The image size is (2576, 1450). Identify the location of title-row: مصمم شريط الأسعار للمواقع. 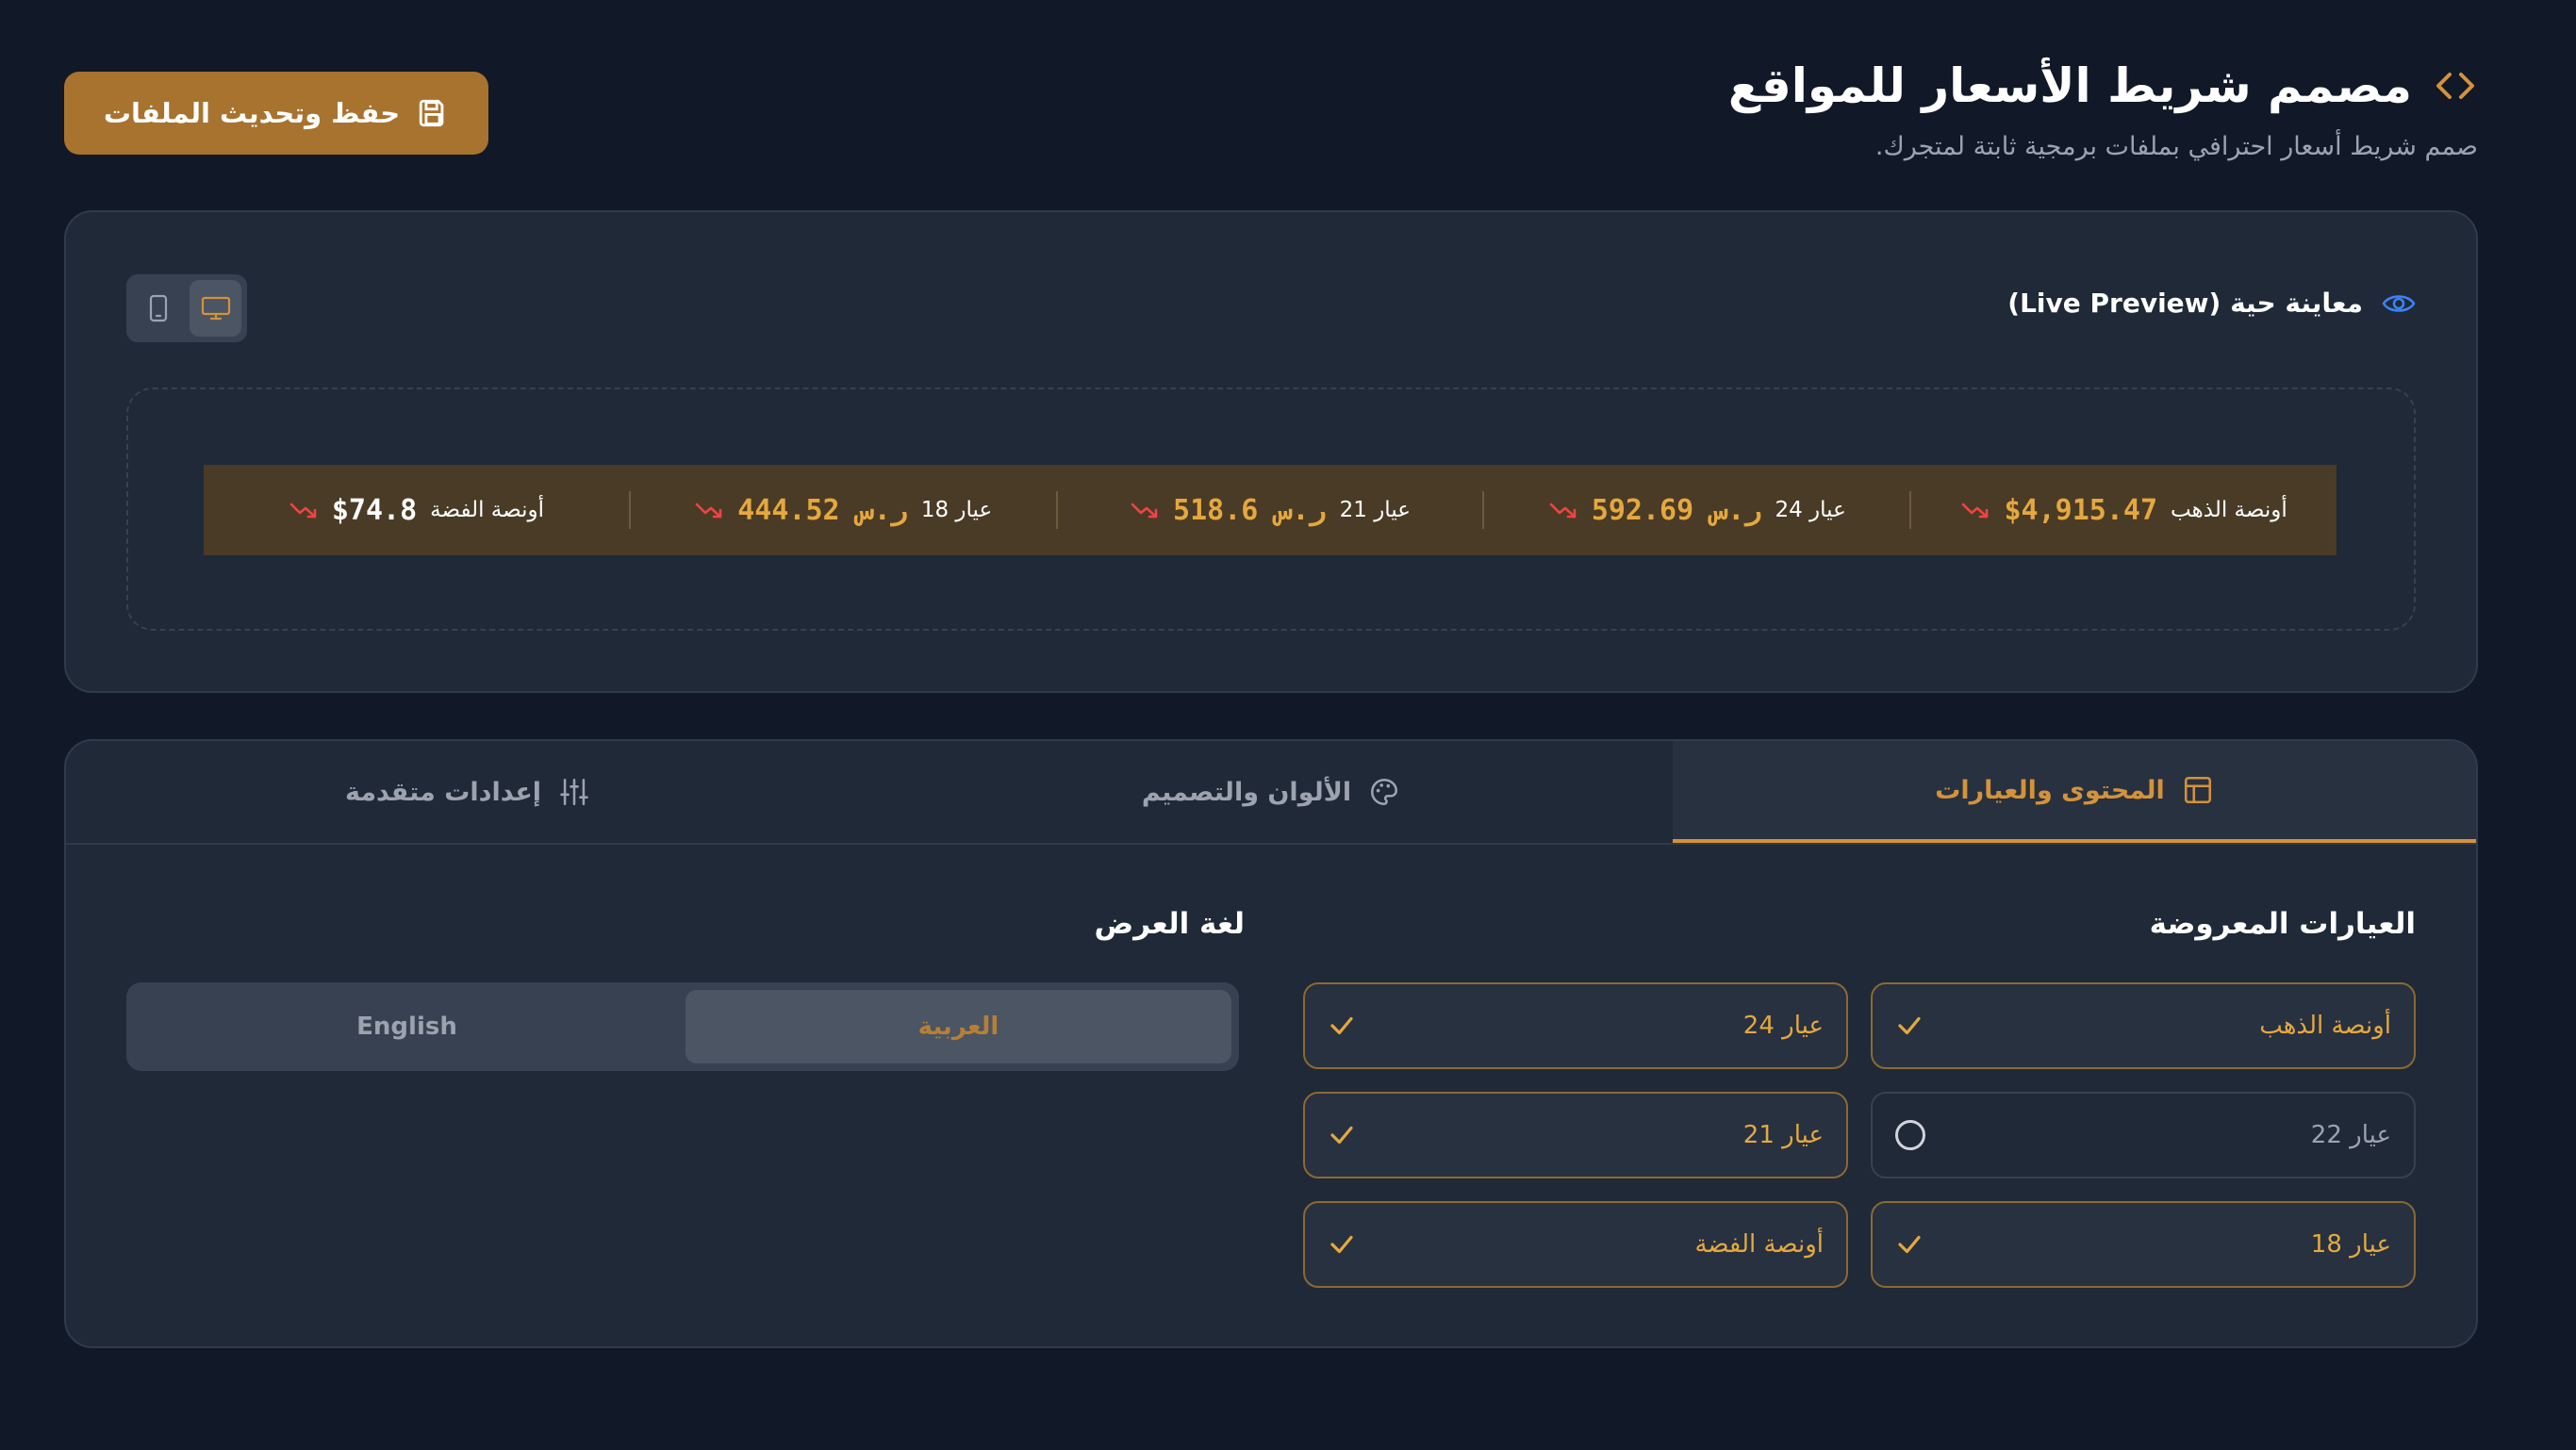
(2103, 85).